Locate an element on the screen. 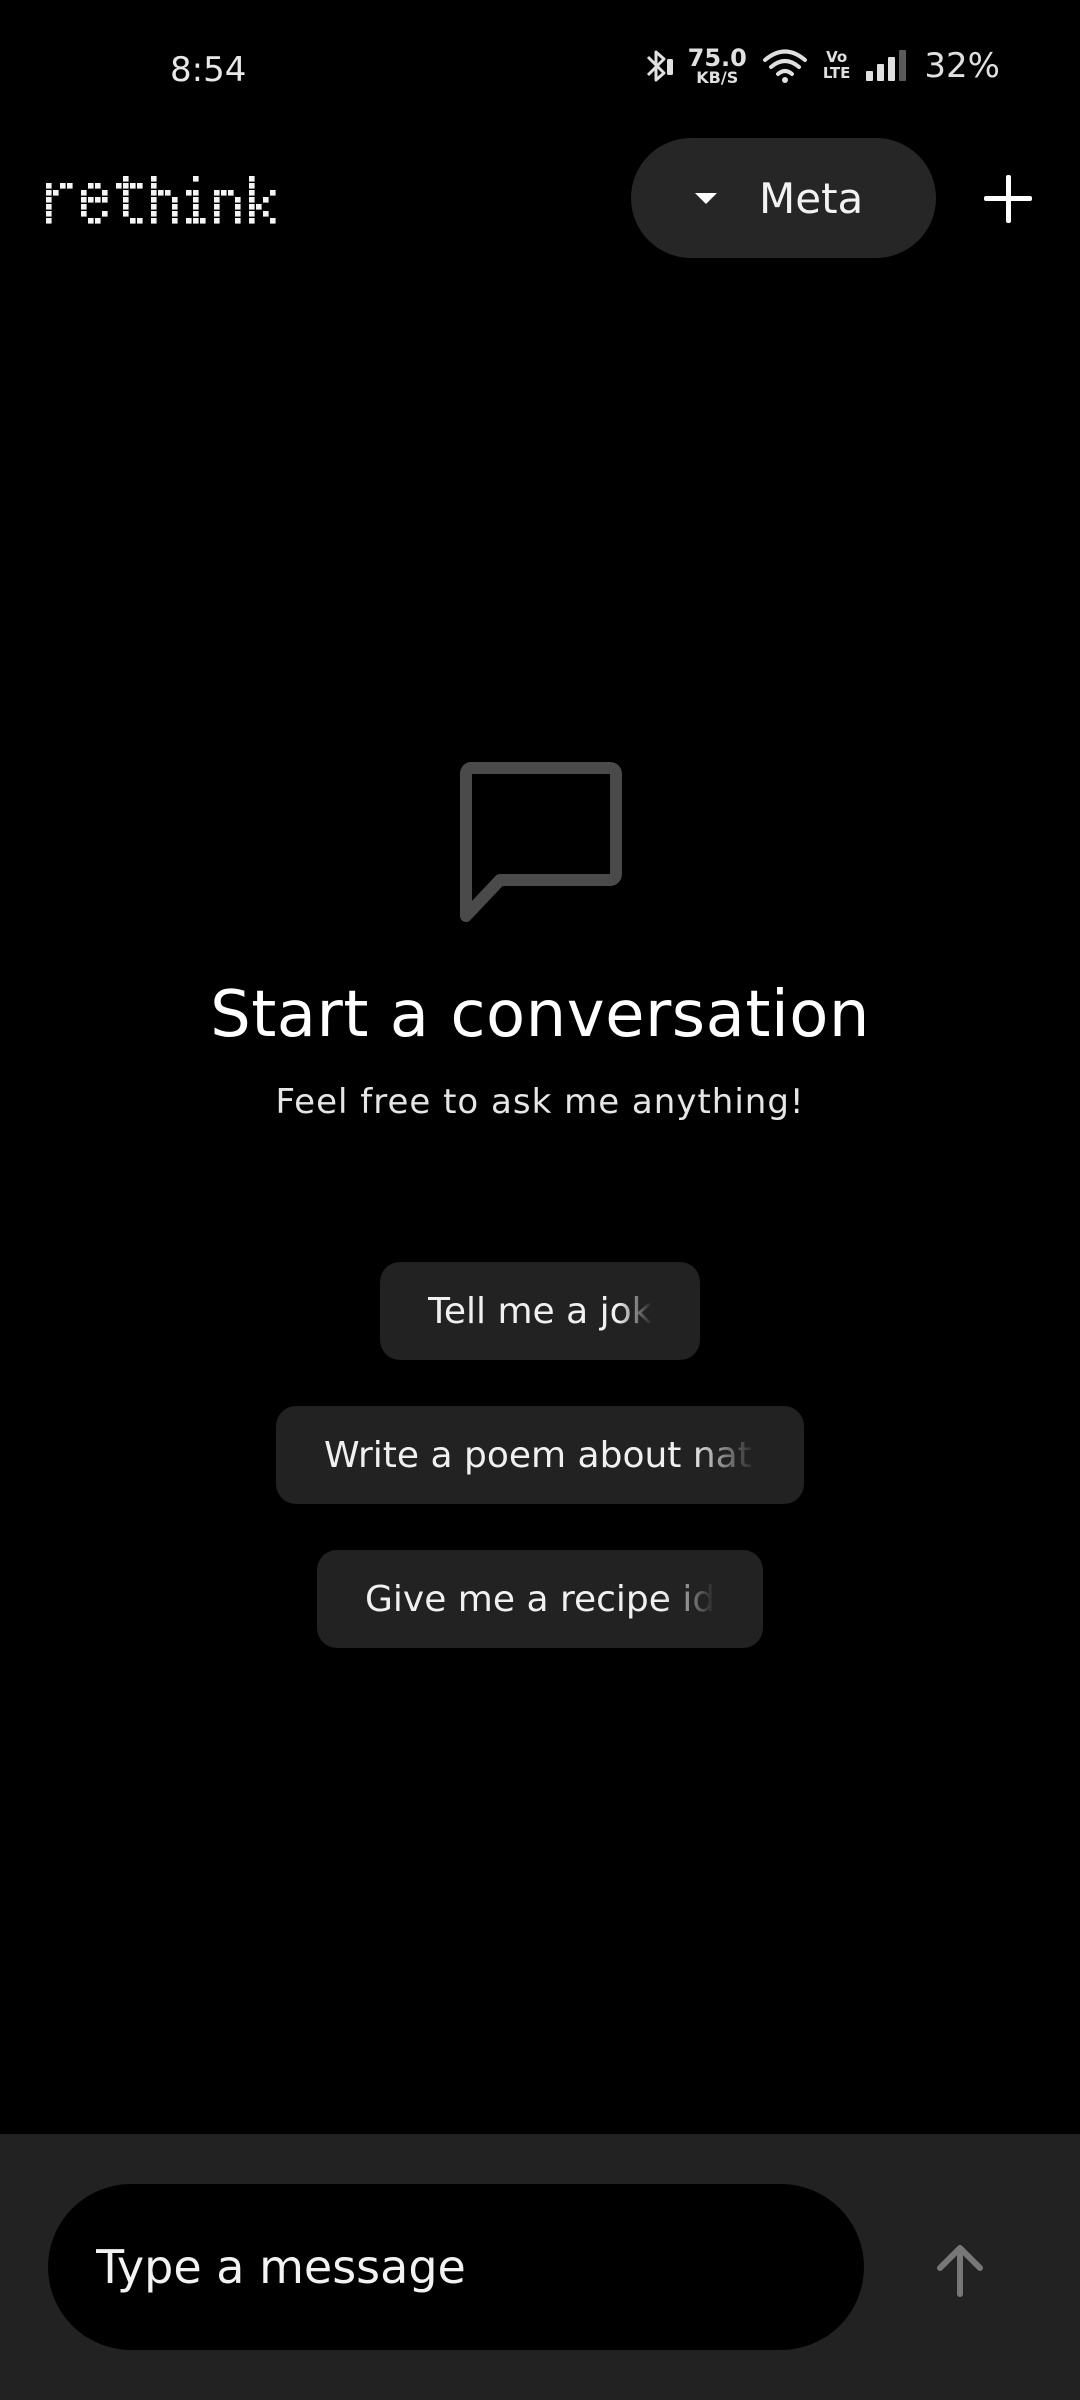 This screenshot has width=1080, height=2400. signal-icon is located at coordinates (886, 65).